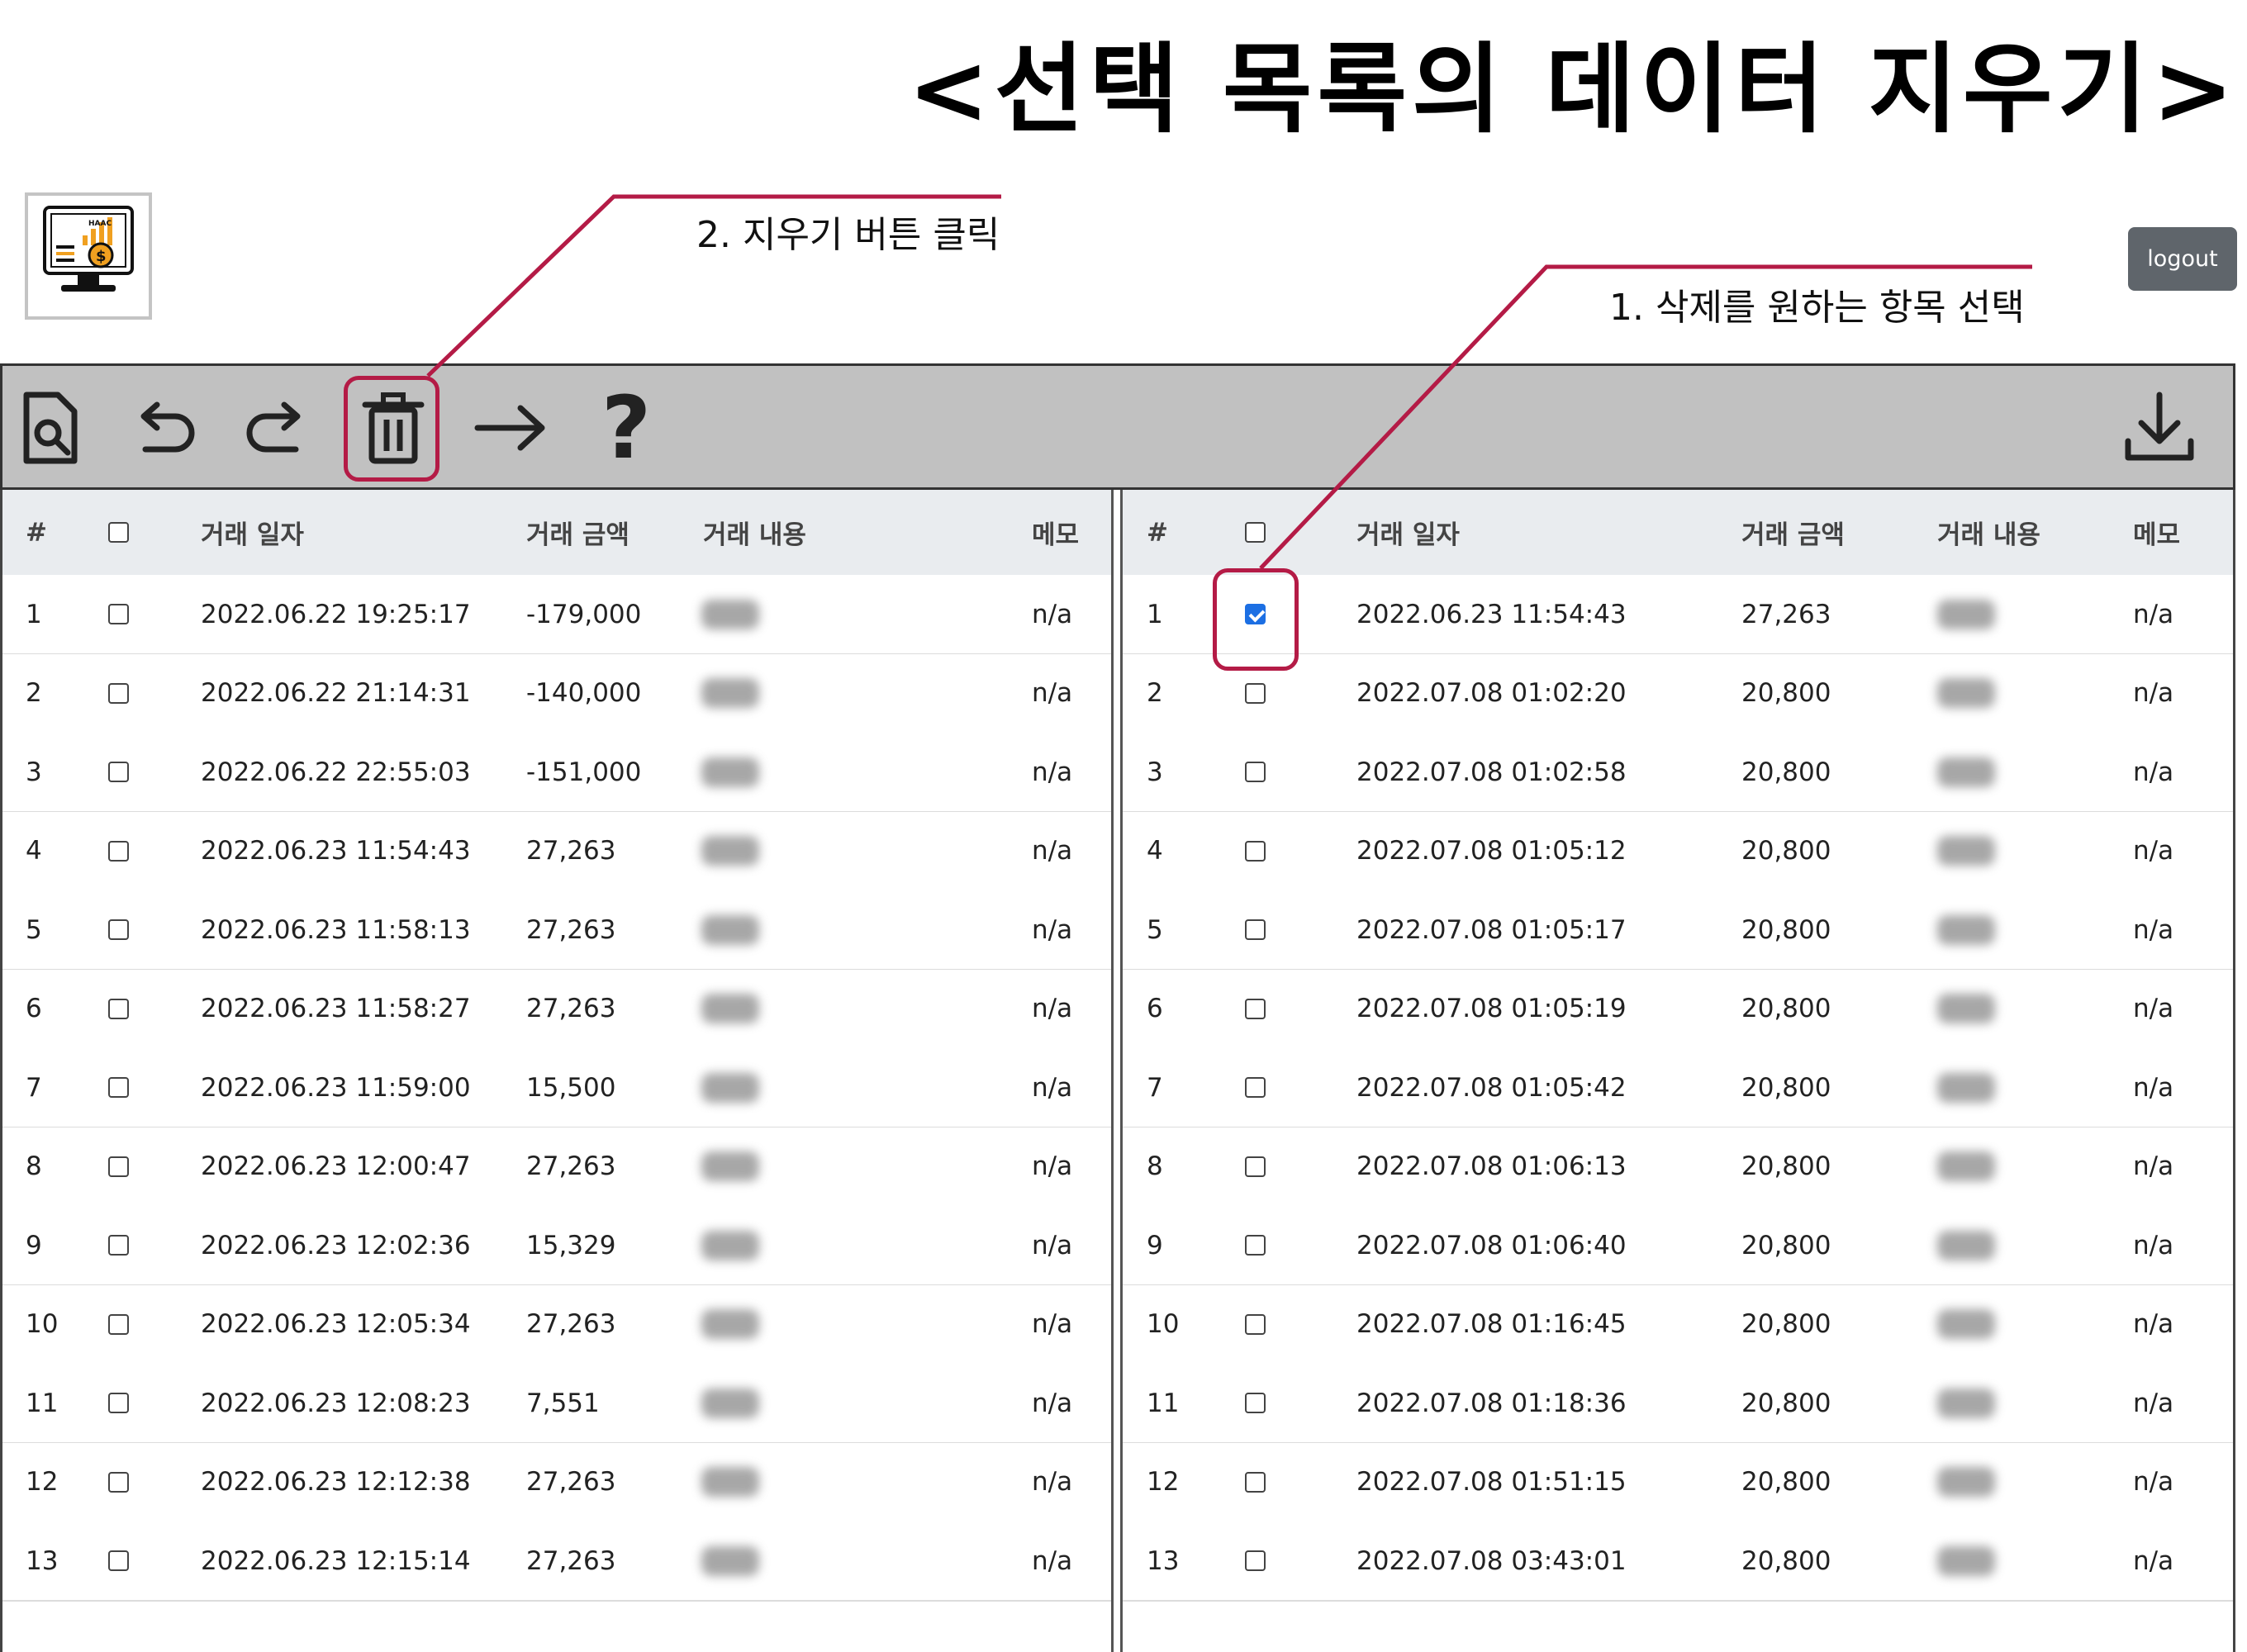 Image resolution: width=2247 pixels, height=1652 pixels. I want to click on logout-button: logout, so click(2182, 259).